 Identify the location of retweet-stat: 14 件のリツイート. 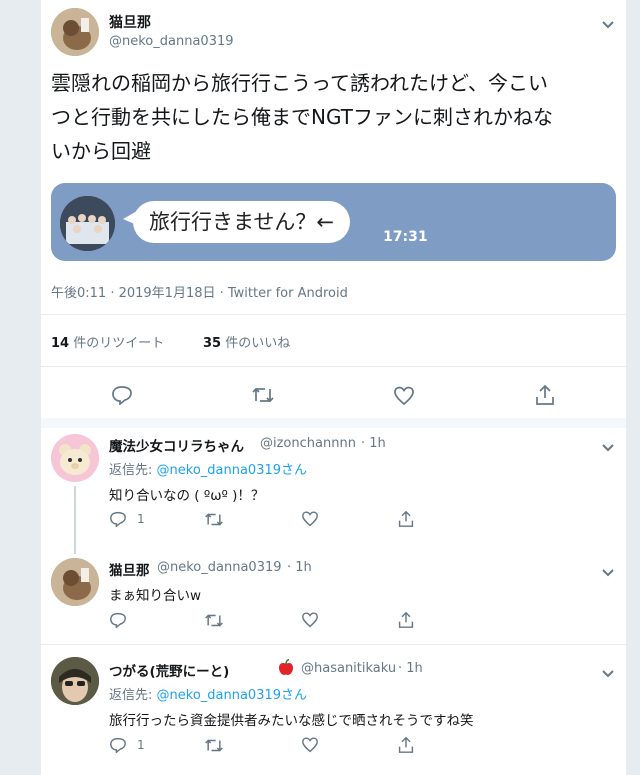
(107, 341).